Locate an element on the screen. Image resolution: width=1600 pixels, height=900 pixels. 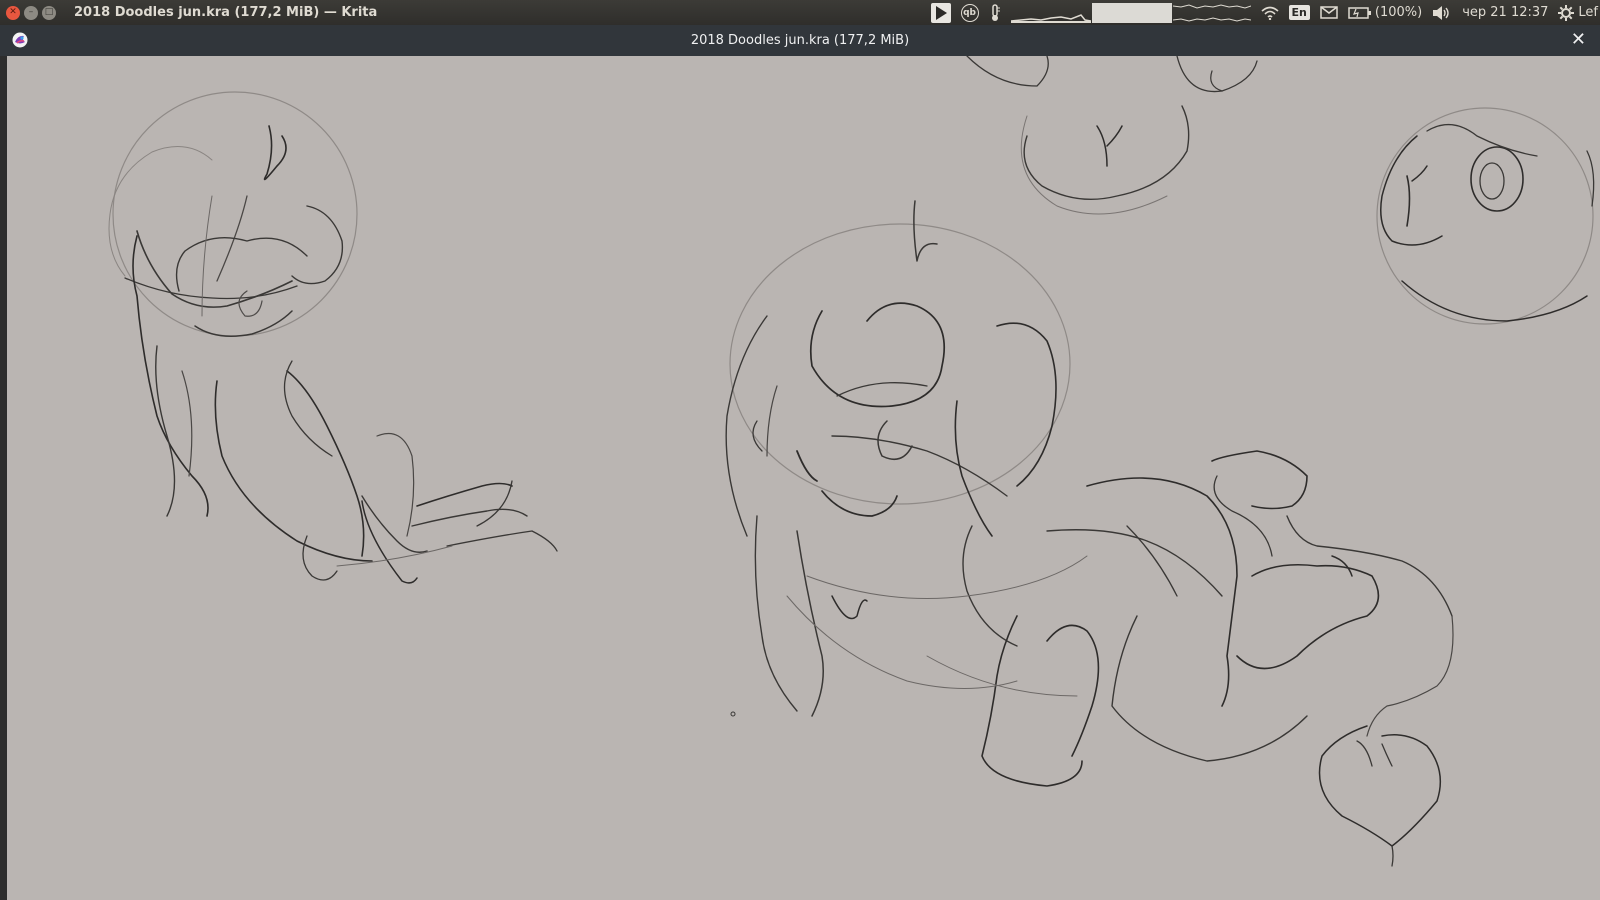
wifi-icon is located at coordinates (1270, 13).